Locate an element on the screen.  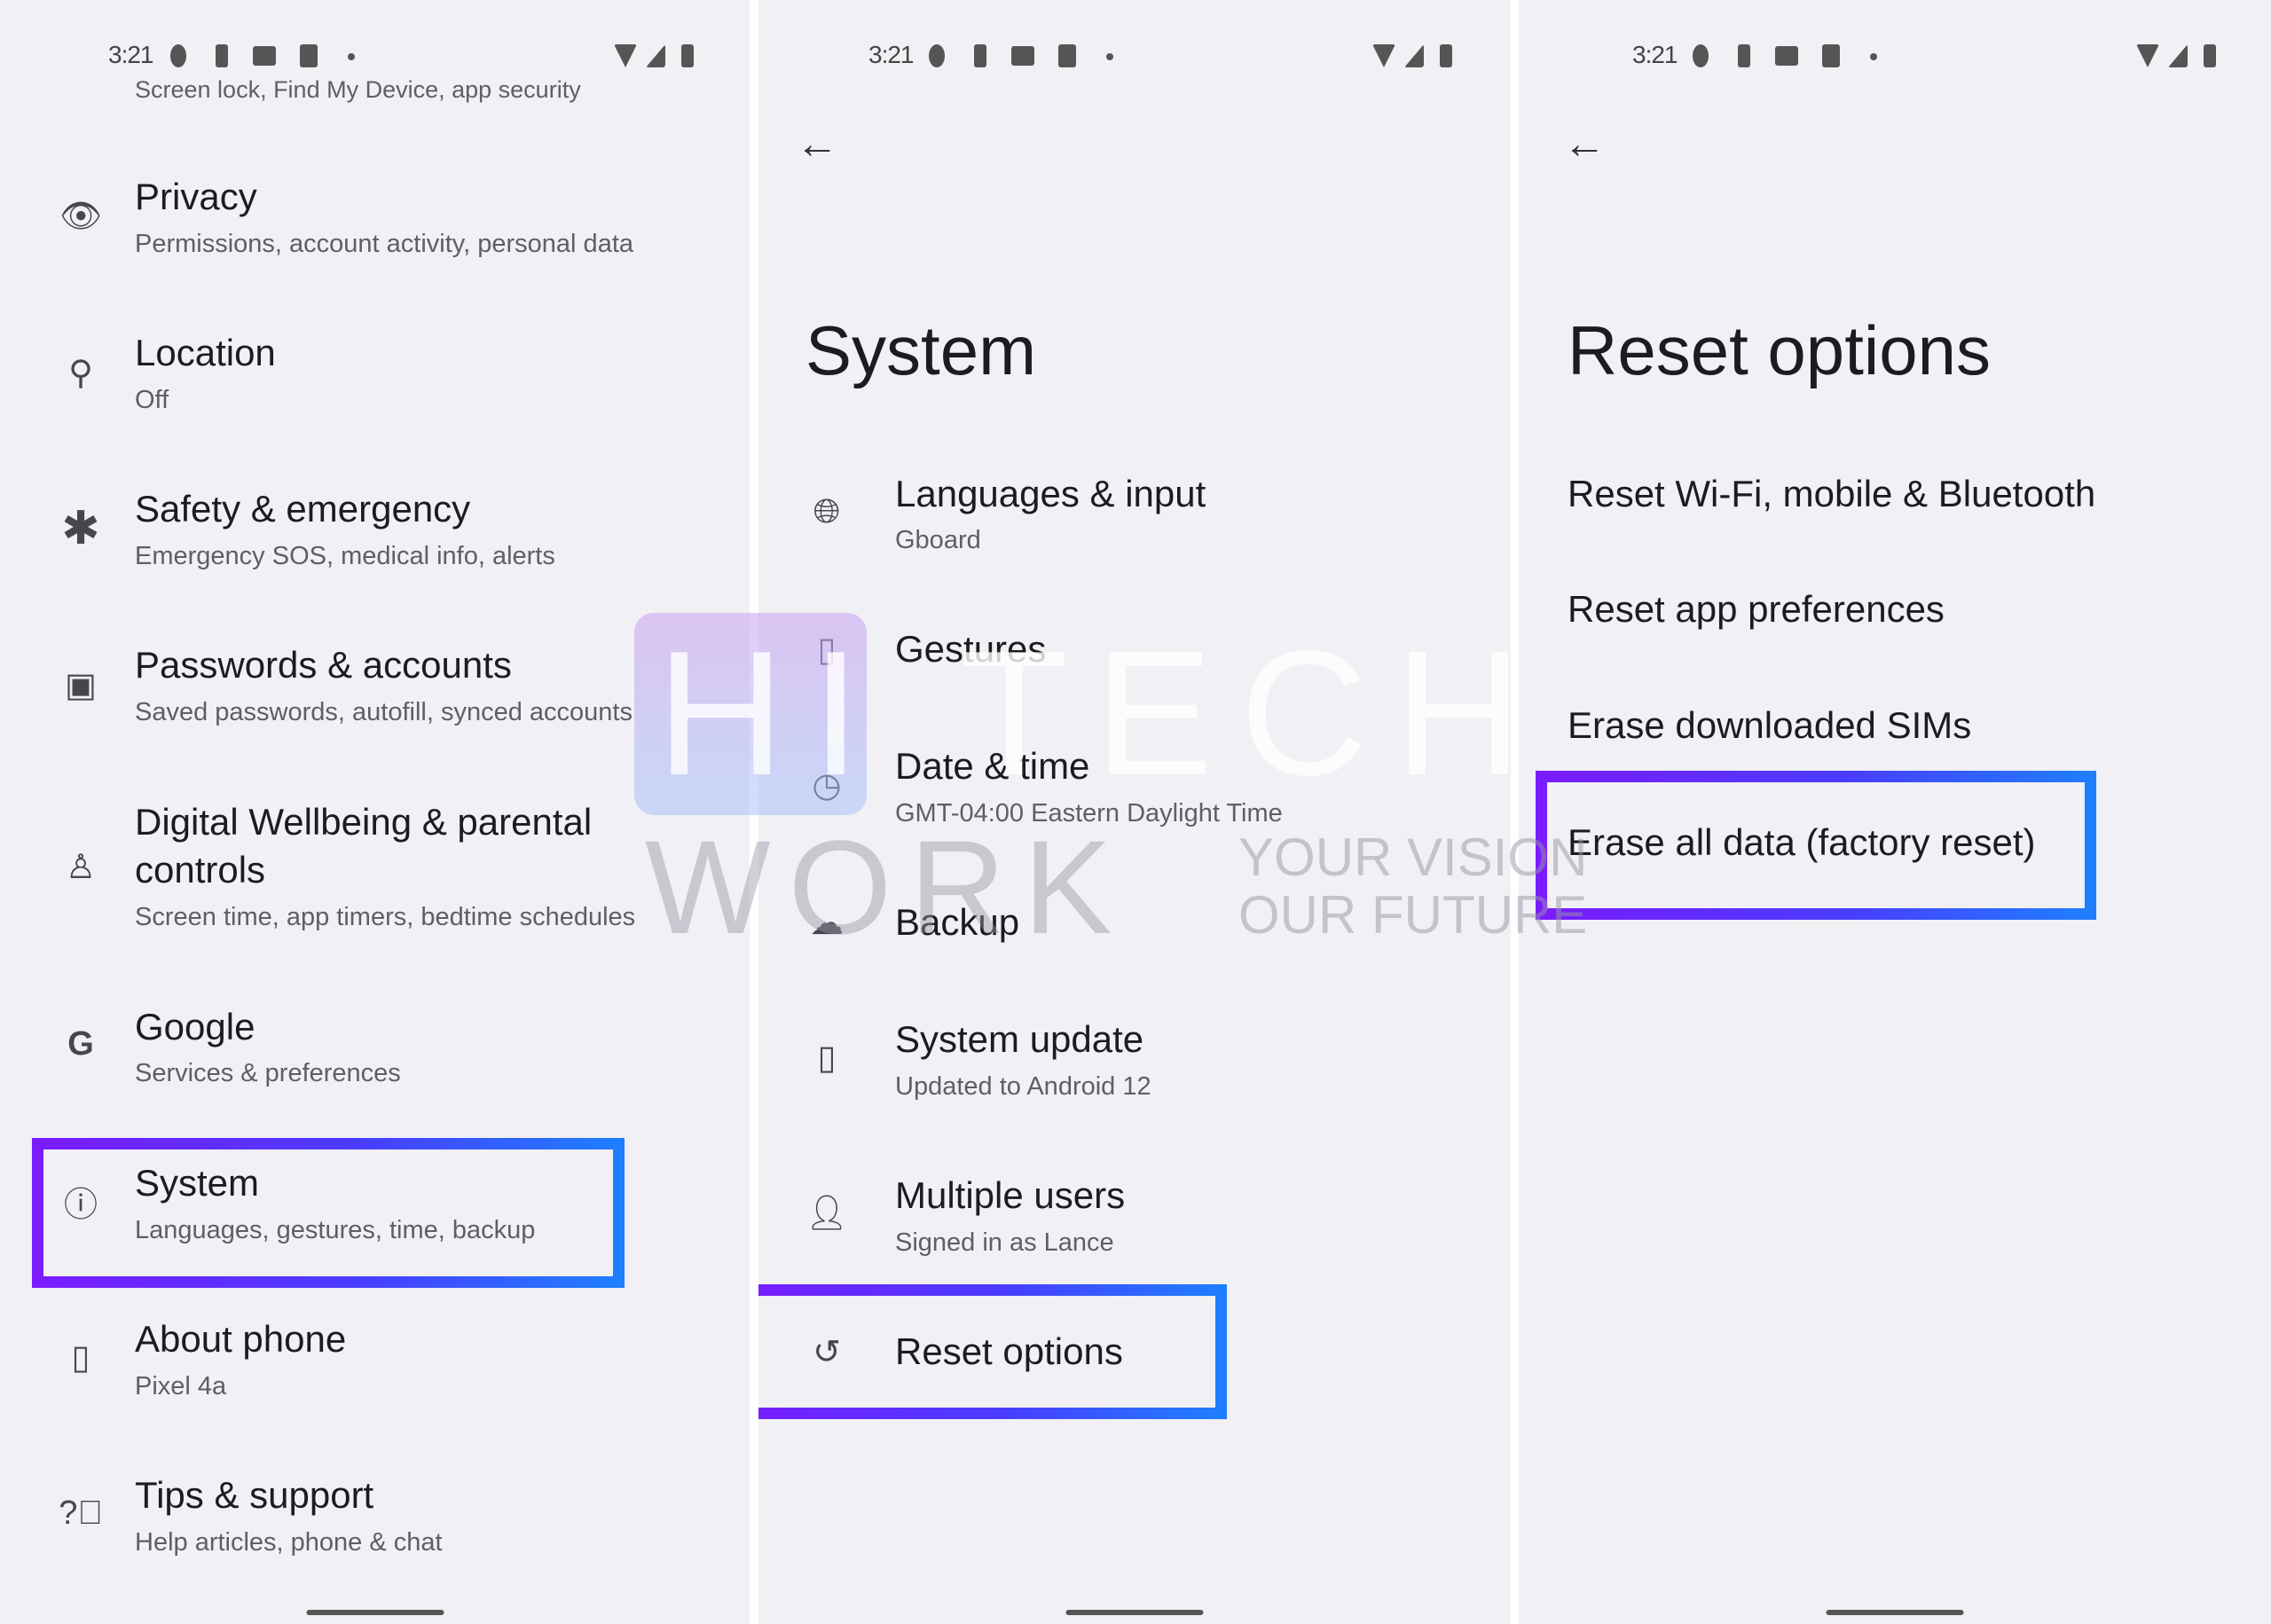
item-title: Languages & input is located at coordinates (1050, 493).